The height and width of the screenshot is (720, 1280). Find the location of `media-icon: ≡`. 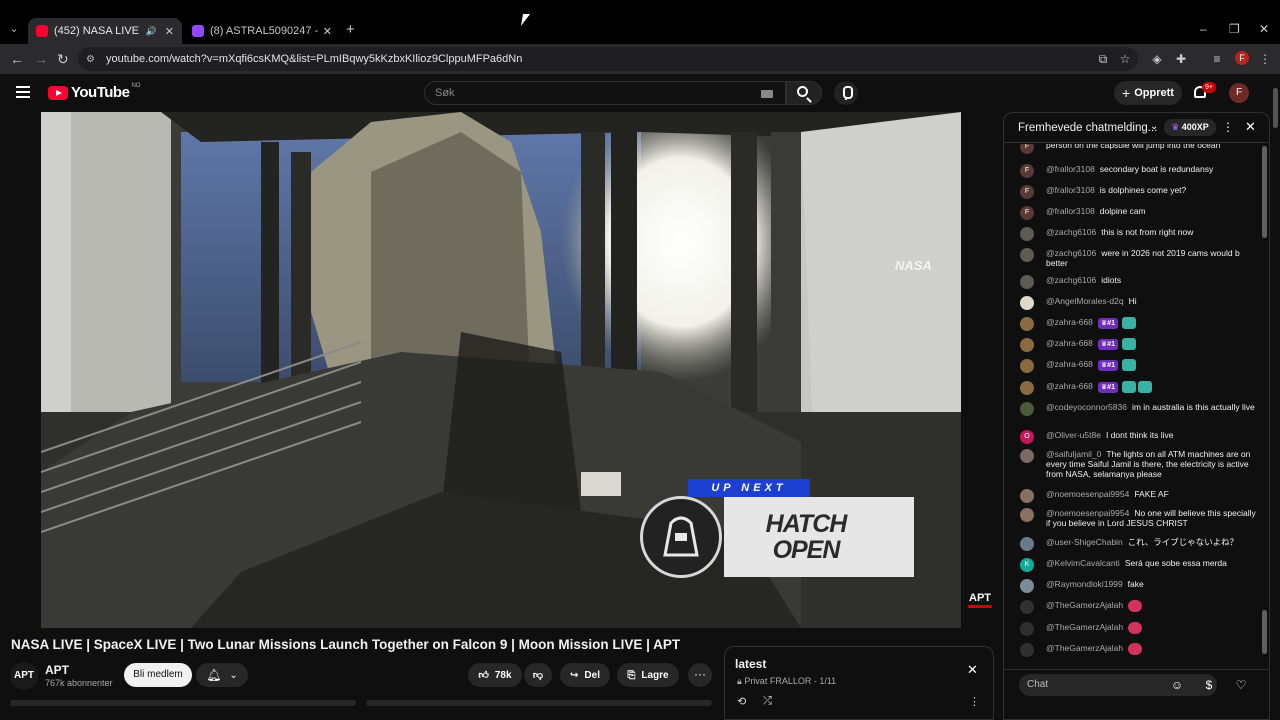

media-icon: ≡ is located at coordinates (1217, 59).